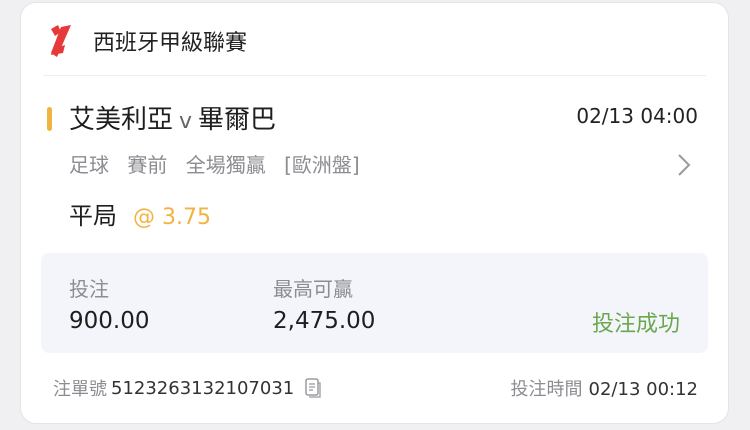  I want to click on match-title: 艾美利亞 v 畢爾巴, so click(172, 117).